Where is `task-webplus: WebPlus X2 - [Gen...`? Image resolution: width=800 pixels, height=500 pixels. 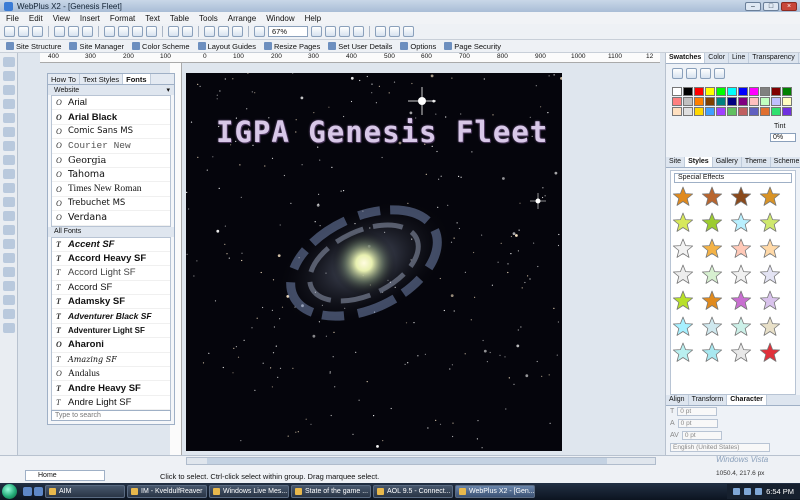 task-webplus: WebPlus X2 - [Gen... is located at coordinates (495, 491).